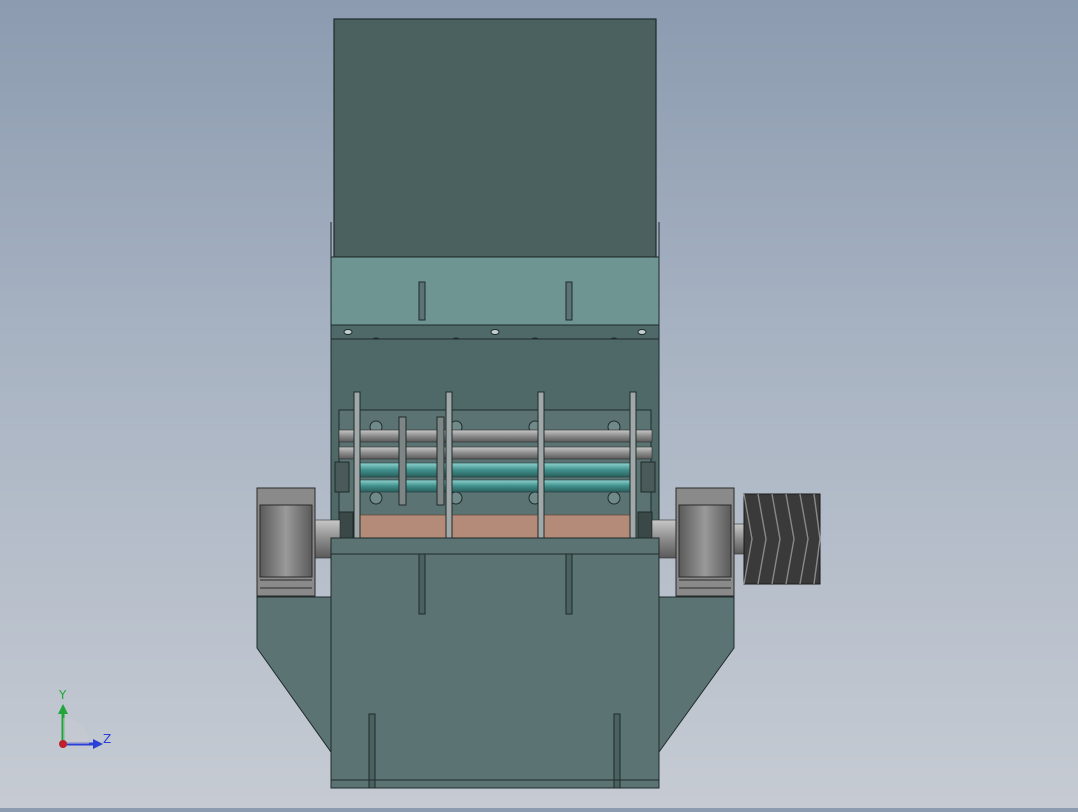 The image size is (1078, 812). I want to click on hopper, so click(495, 138).